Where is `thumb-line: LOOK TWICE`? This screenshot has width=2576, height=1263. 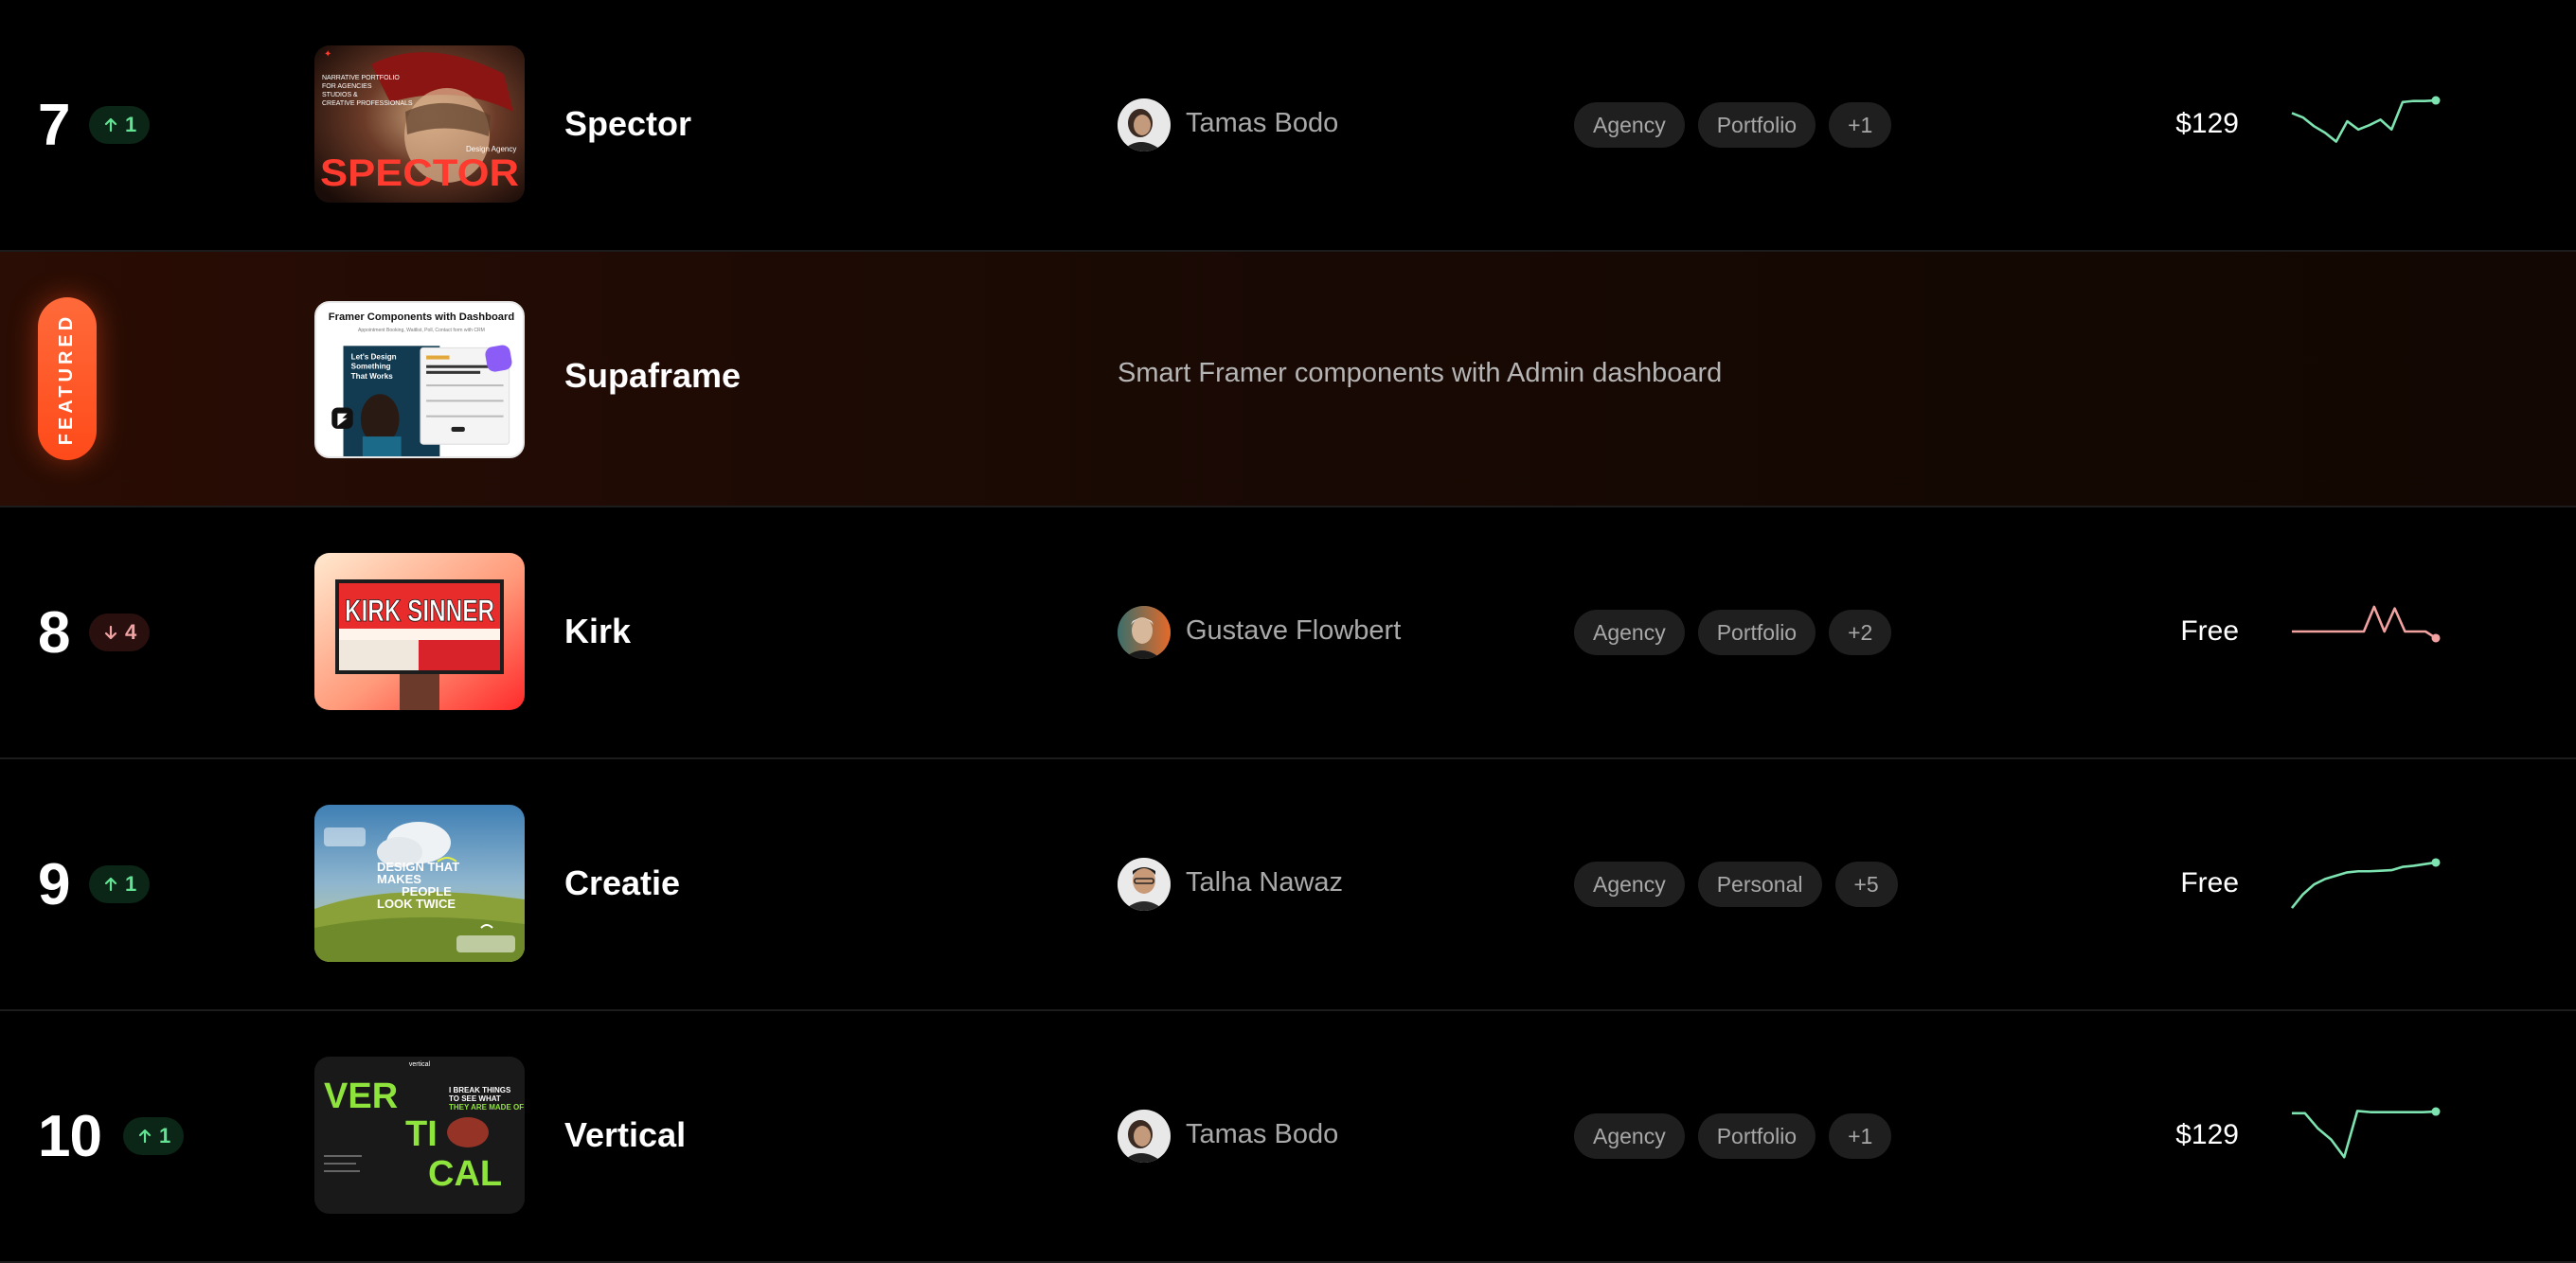
thumb-line: LOOK TWICE is located at coordinates (416, 904).